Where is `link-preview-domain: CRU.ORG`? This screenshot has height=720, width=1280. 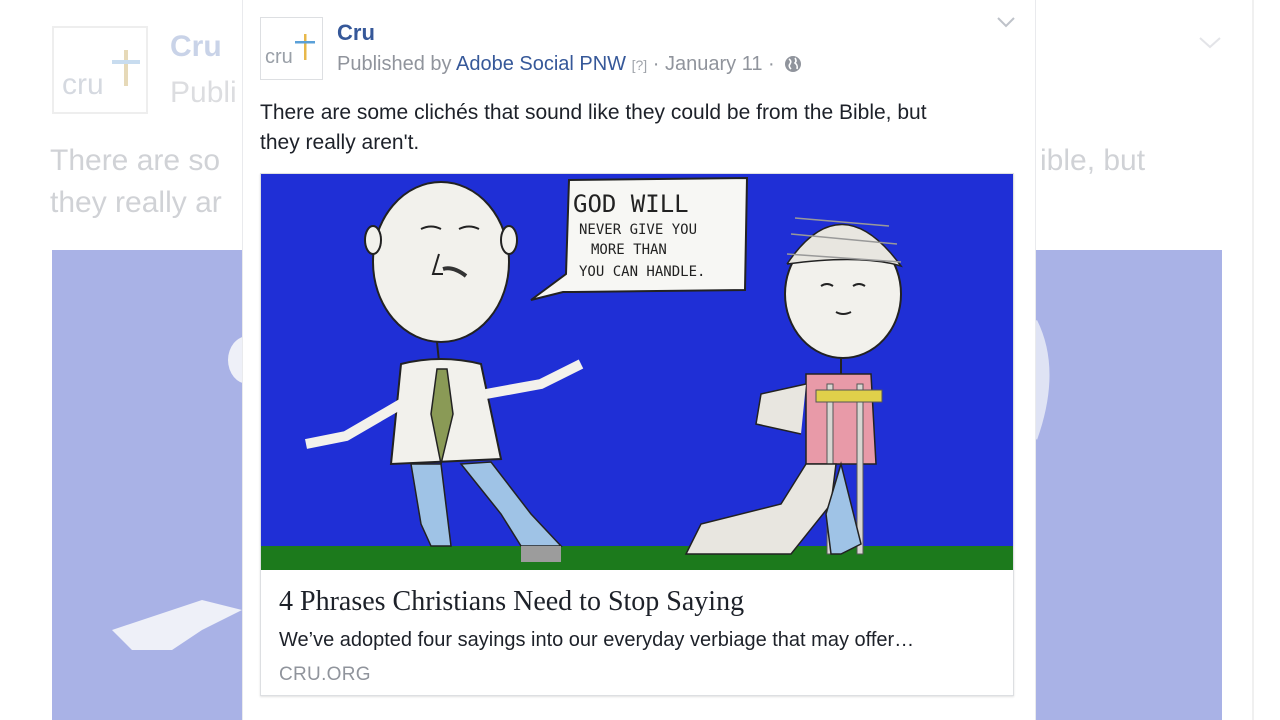 link-preview-domain: CRU.ORG is located at coordinates (325, 674).